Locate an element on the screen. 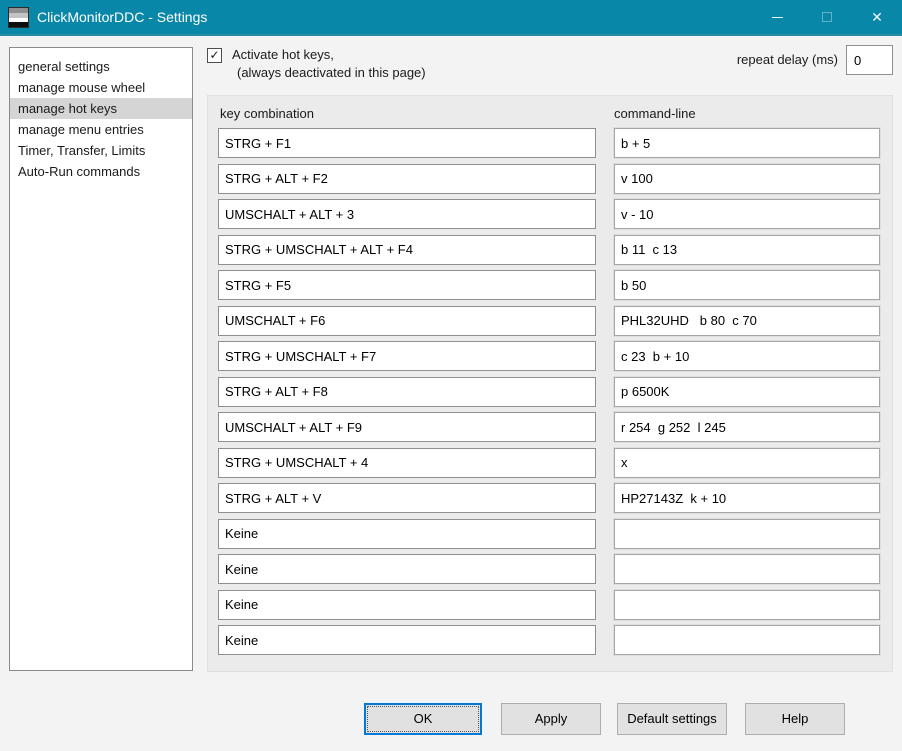  minimize-button is located at coordinates (777, 17).